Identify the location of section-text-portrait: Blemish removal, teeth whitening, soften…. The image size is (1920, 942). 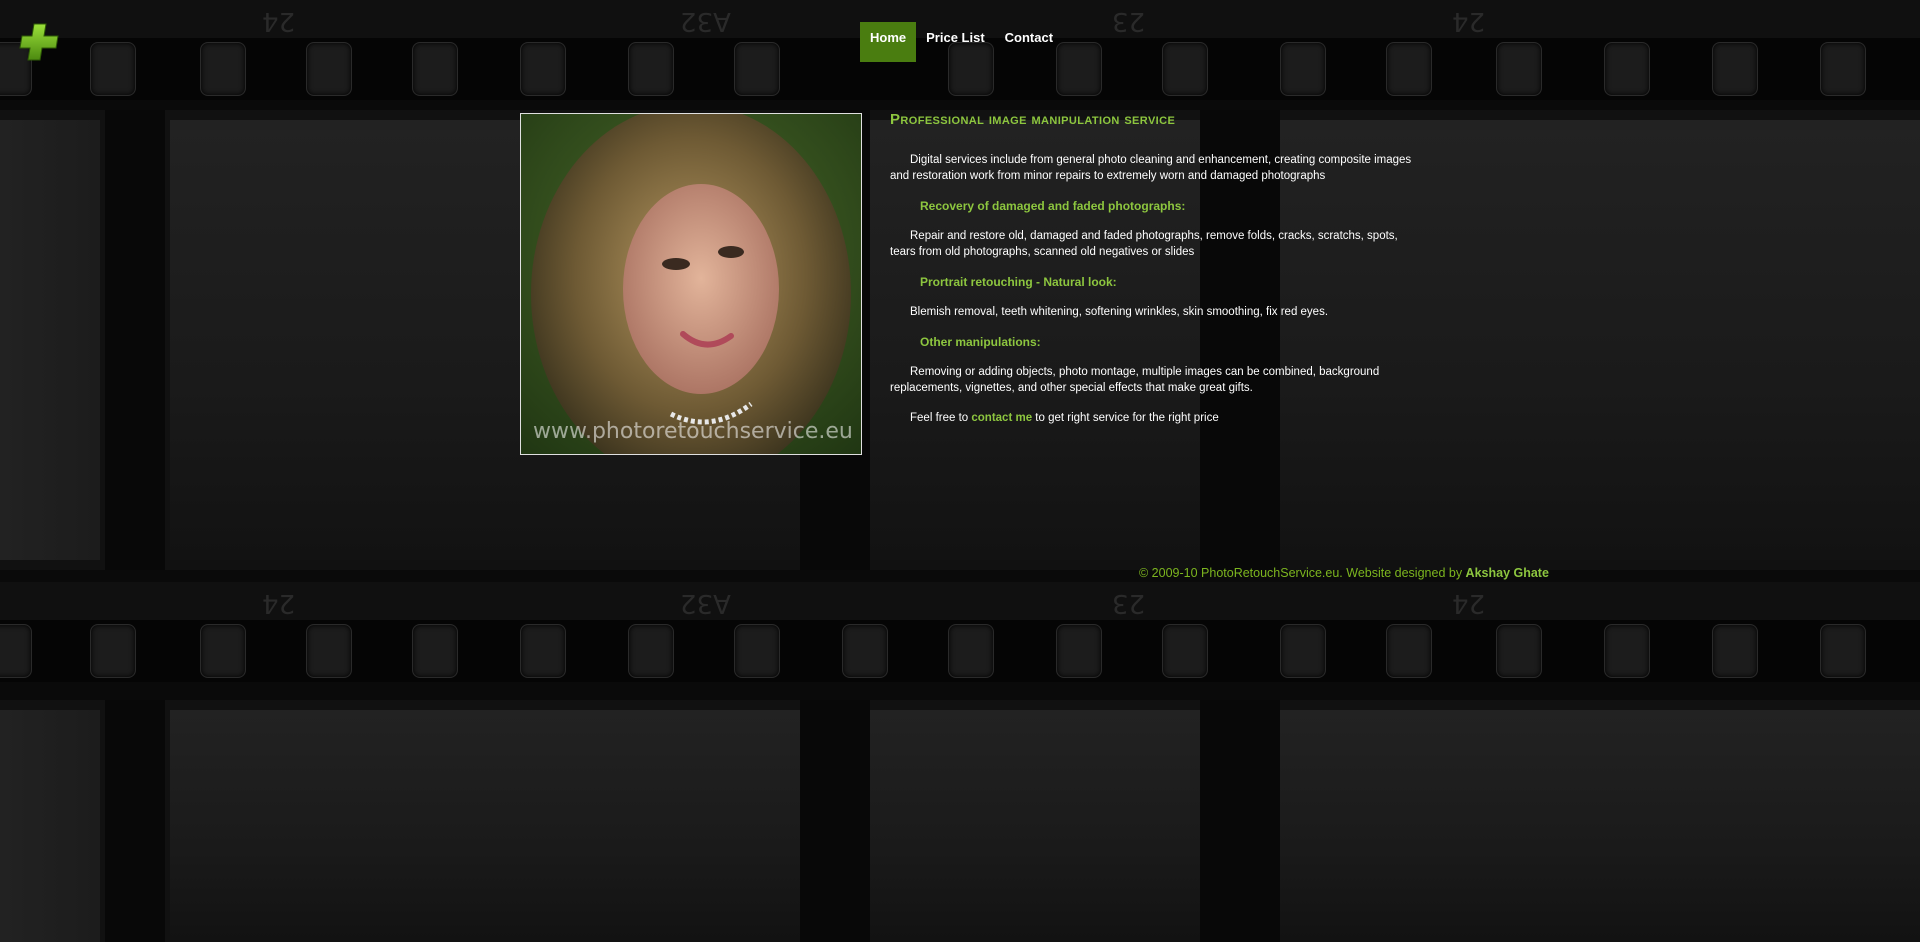
(1119, 312).